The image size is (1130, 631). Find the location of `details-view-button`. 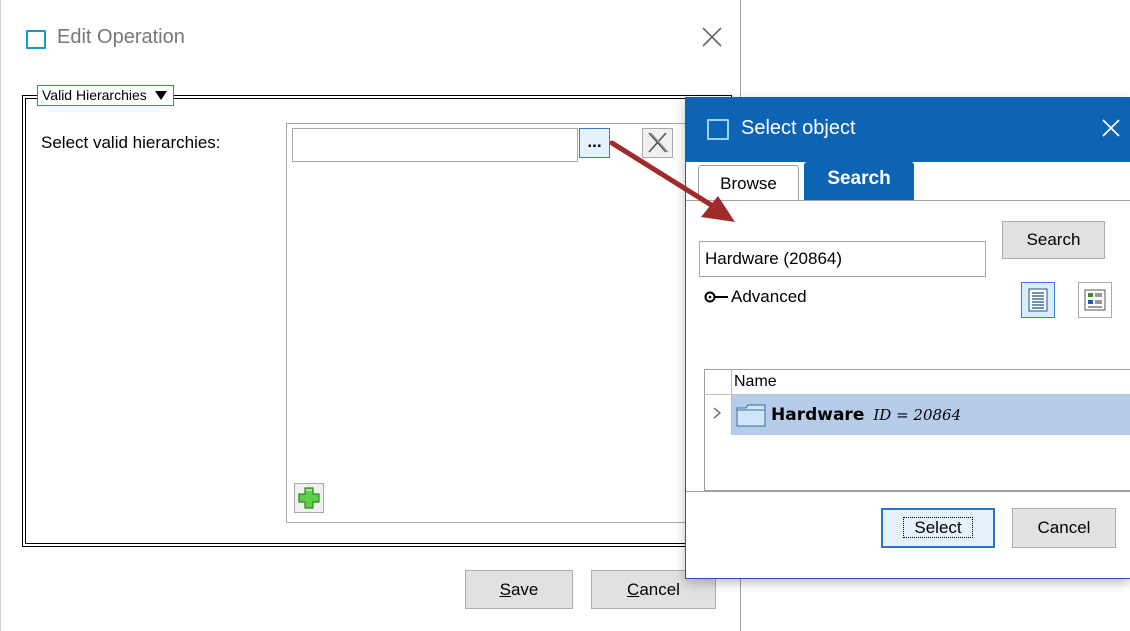

details-view-button is located at coordinates (1095, 300).